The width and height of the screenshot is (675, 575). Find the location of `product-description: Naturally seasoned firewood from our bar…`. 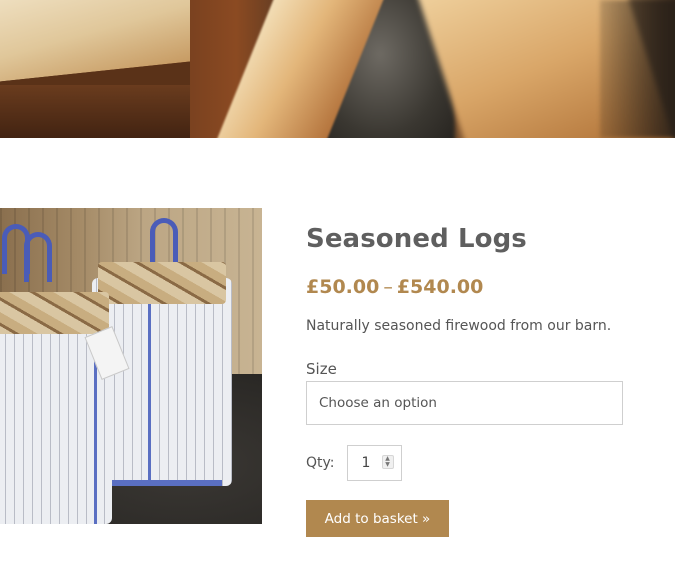

product-description: Naturally seasoned firewood from our bar… is located at coordinates (459, 326).